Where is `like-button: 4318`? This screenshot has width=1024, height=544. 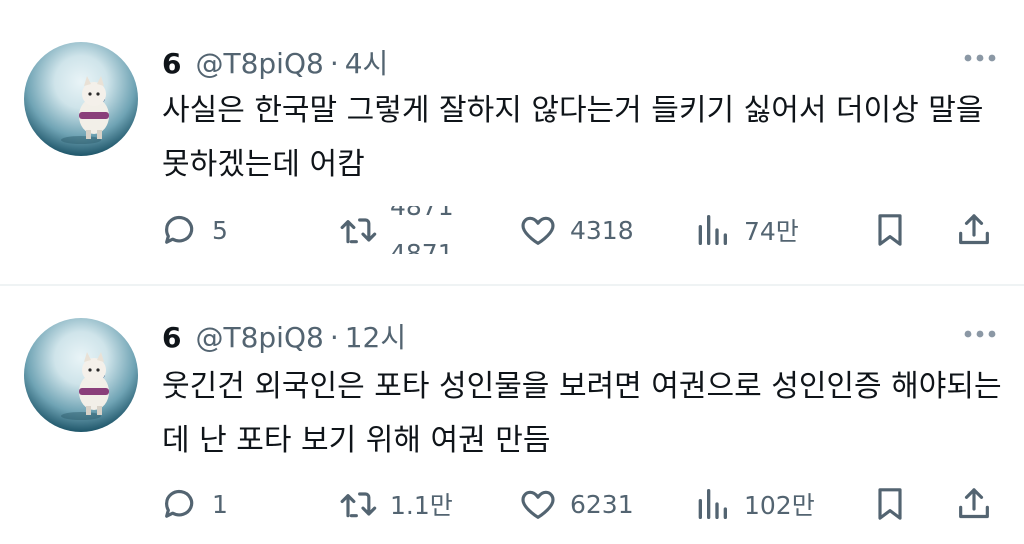 like-button: 4318 is located at coordinates (576, 230).